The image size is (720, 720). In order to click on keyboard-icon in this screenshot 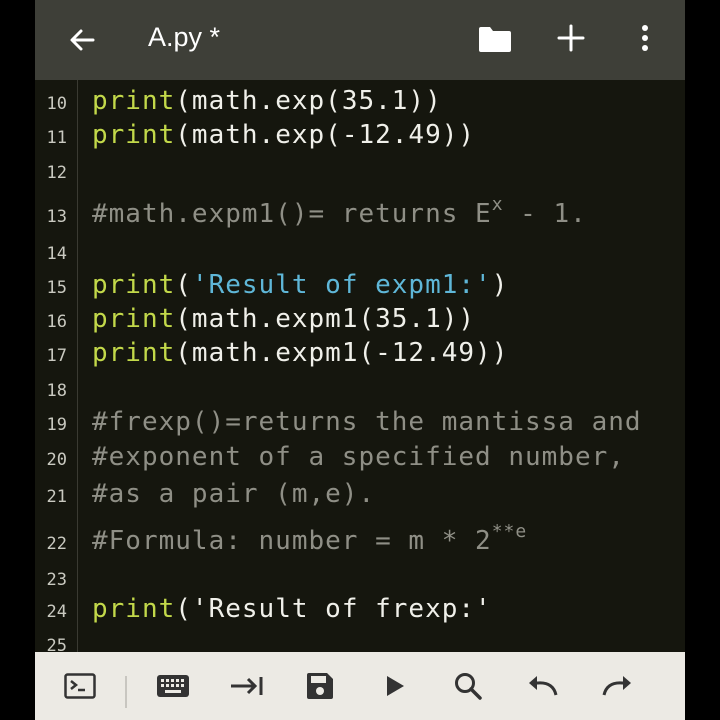, I will do `click(173, 686)`.